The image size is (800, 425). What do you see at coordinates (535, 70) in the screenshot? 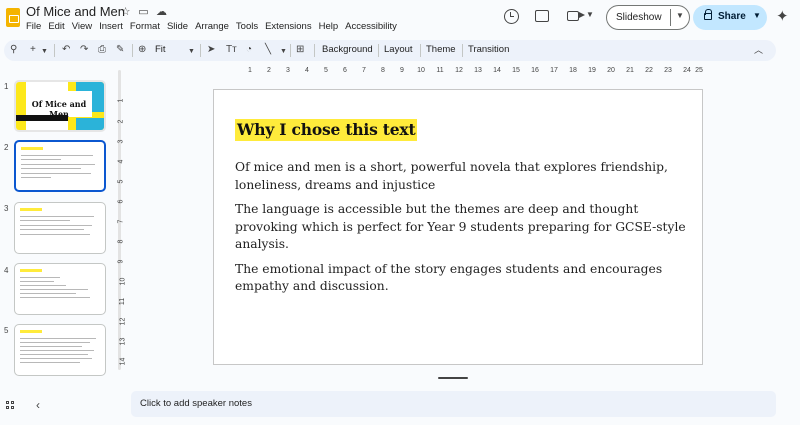
I see `ruler-label: 16` at bounding box center [535, 70].